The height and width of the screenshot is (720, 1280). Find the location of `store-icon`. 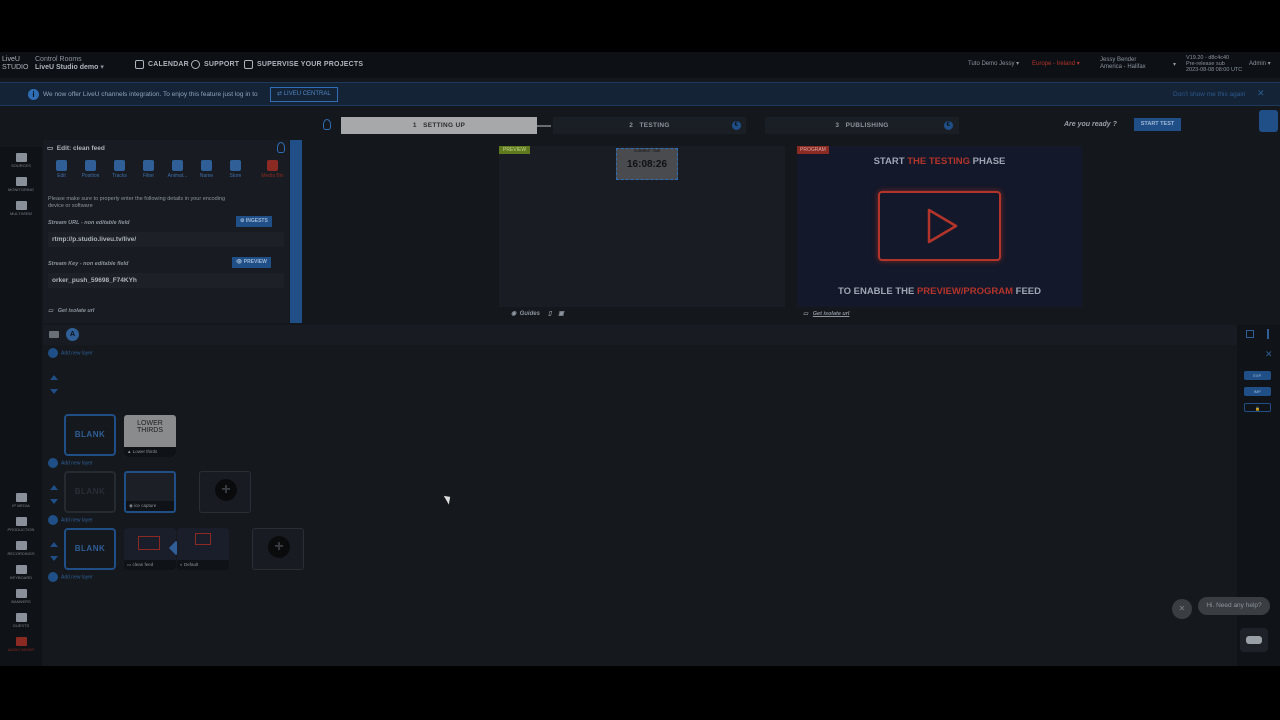

store-icon is located at coordinates (235, 165).